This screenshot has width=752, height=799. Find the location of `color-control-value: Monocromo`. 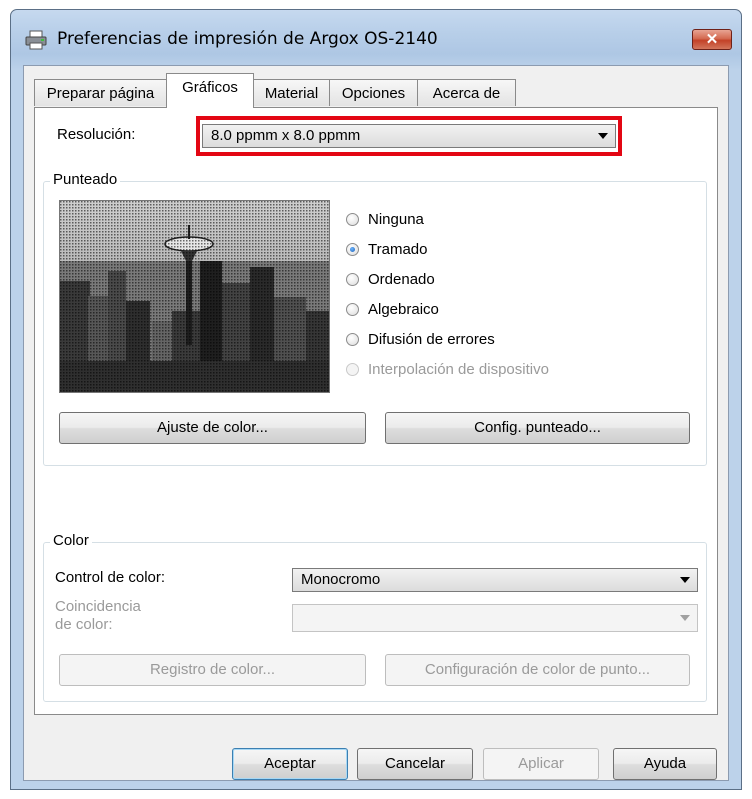

color-control-value: Monocromo is located at coordinates (341, 579).